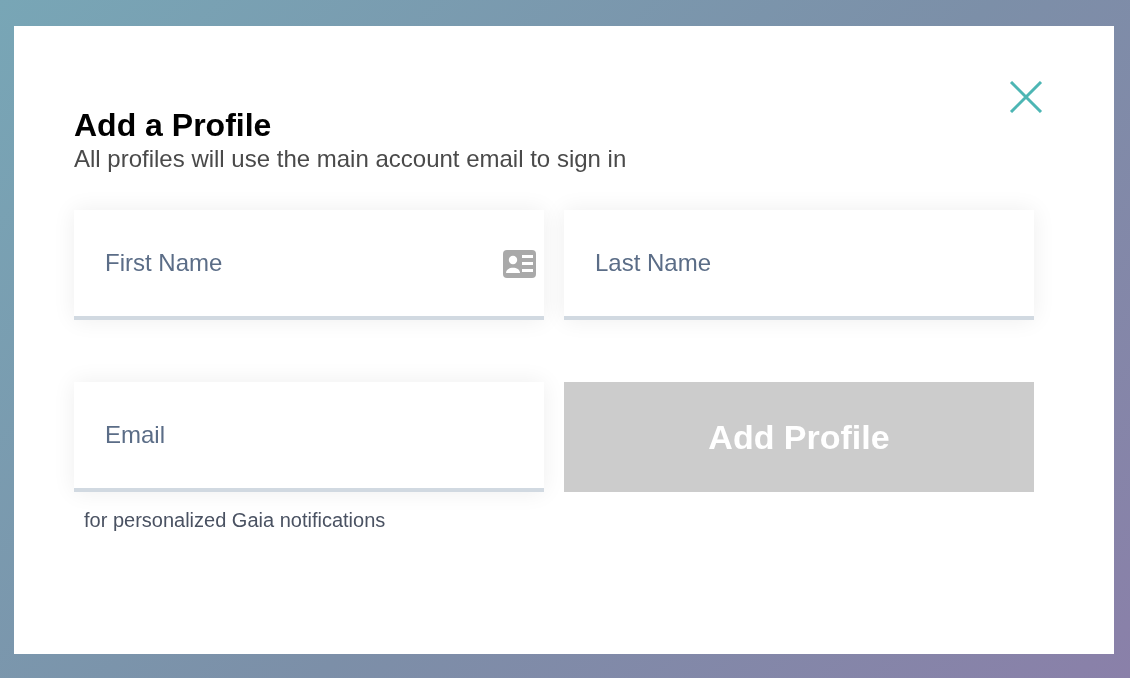 The width and height of the screenshot is (1130, 678). What do you see at coordinates (235, 520) in the screenshot?
I see `field-hint: for personalized Gaia notifications` at bounding box center [235, 520].